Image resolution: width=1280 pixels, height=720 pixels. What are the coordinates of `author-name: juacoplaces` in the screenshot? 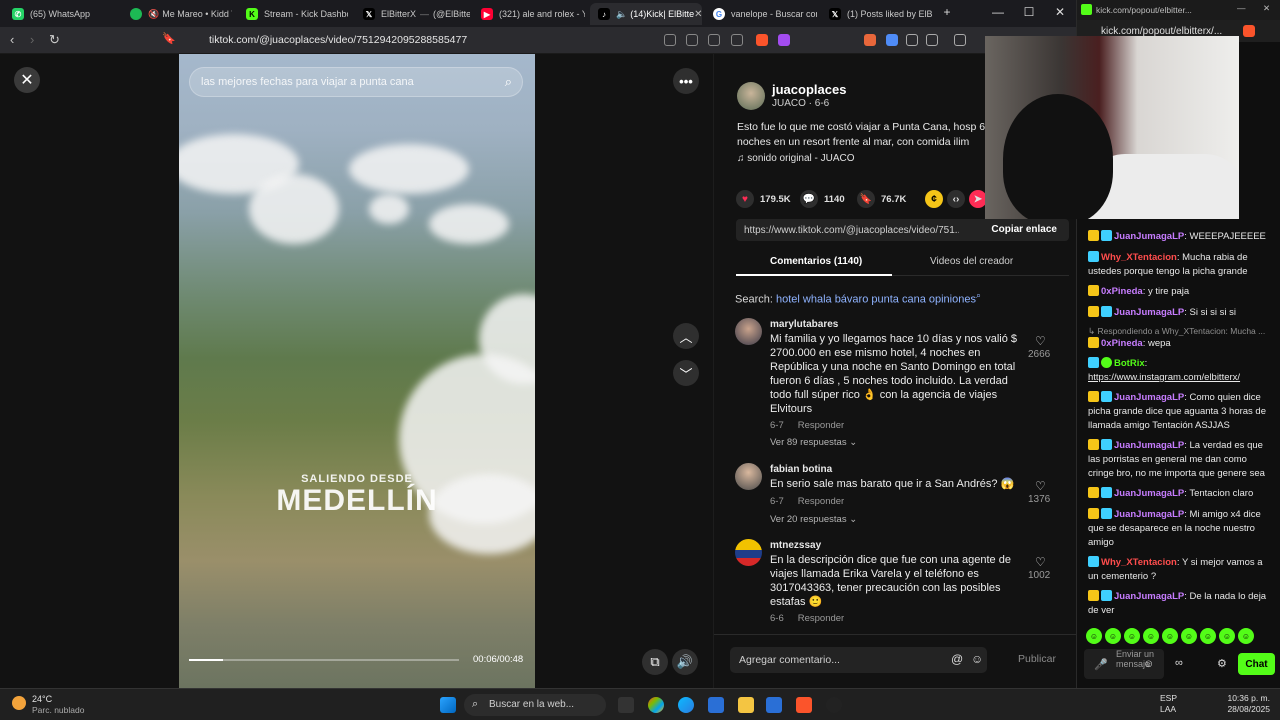 It's located at (809, 89).